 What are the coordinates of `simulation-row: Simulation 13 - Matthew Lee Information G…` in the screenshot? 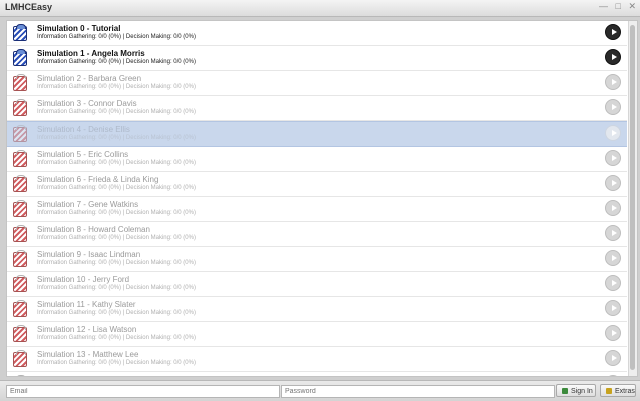 It's located at (317, 359).